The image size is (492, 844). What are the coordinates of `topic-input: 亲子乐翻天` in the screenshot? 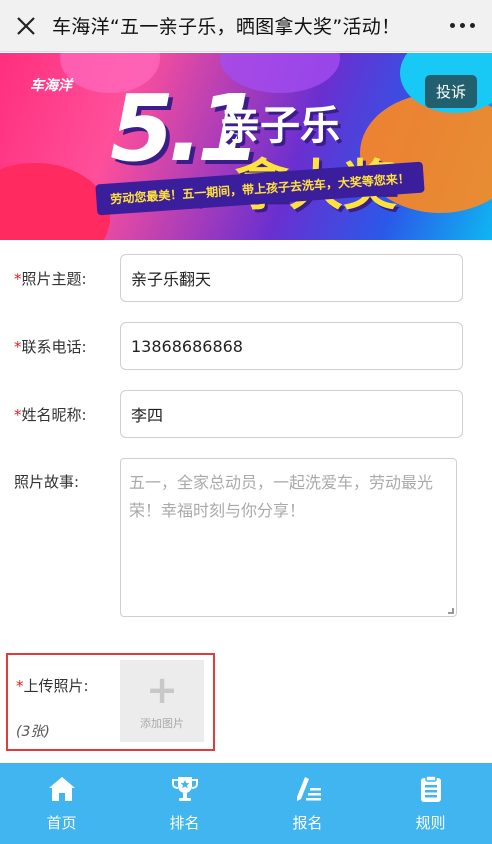 It's located at (291, 278).